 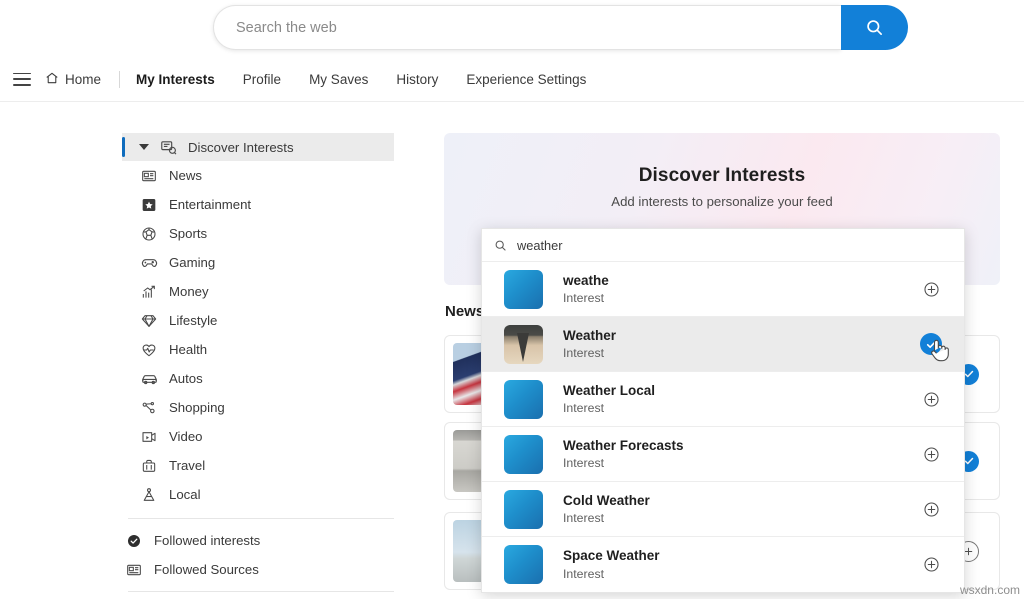 What do you see at coordinates (931, 344) in the screenshot?
I see `added-interest-button` at bounding box center [931, 344].